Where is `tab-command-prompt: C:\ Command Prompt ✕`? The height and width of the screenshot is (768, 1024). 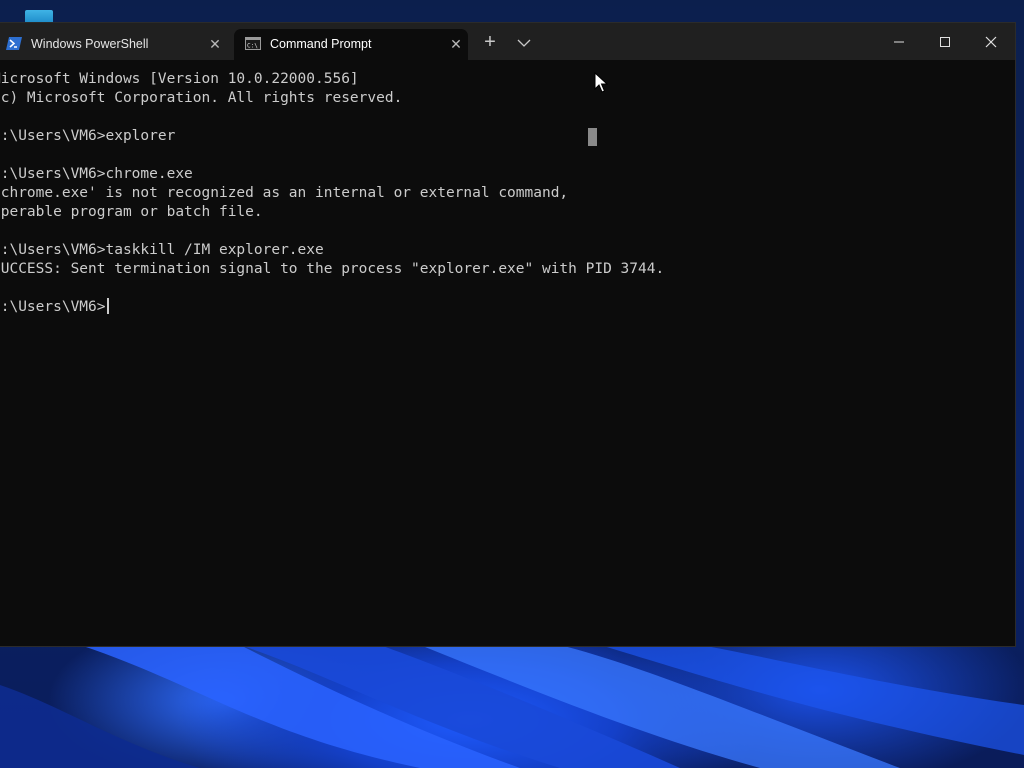 tab-command-prompt: C:\ Command Prompt ✕ is located at coordinates (351, 44).